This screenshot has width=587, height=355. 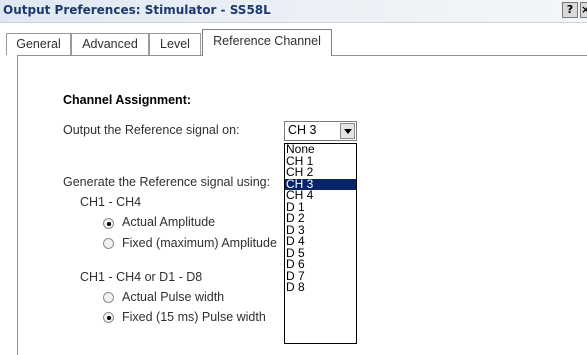 What do you see at coordinates (302, 130) in the screenshot?
I see `output-channel-value: CH 3` at bounding box center [302, 130].